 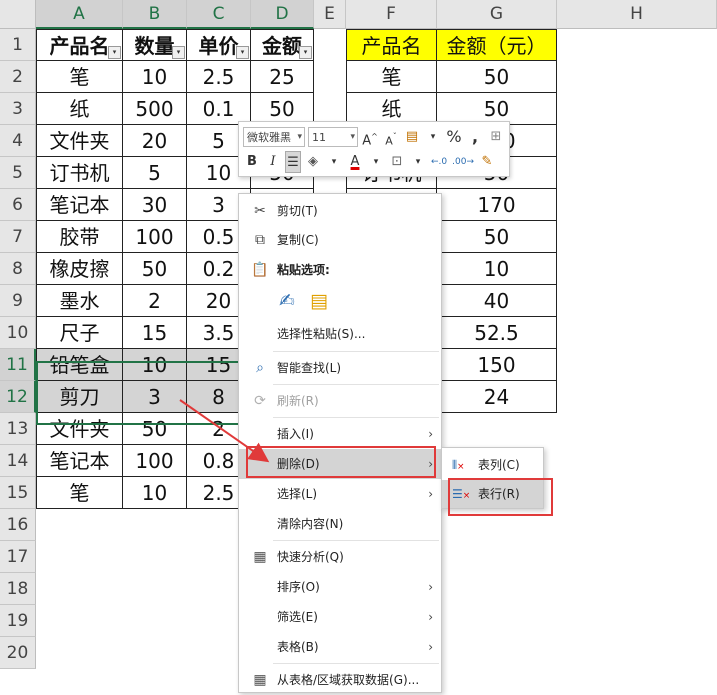 What do you see at coordinates (355, 162) in the screenshot?
I see `font-color-button: A` at bounding box center [355, 162].